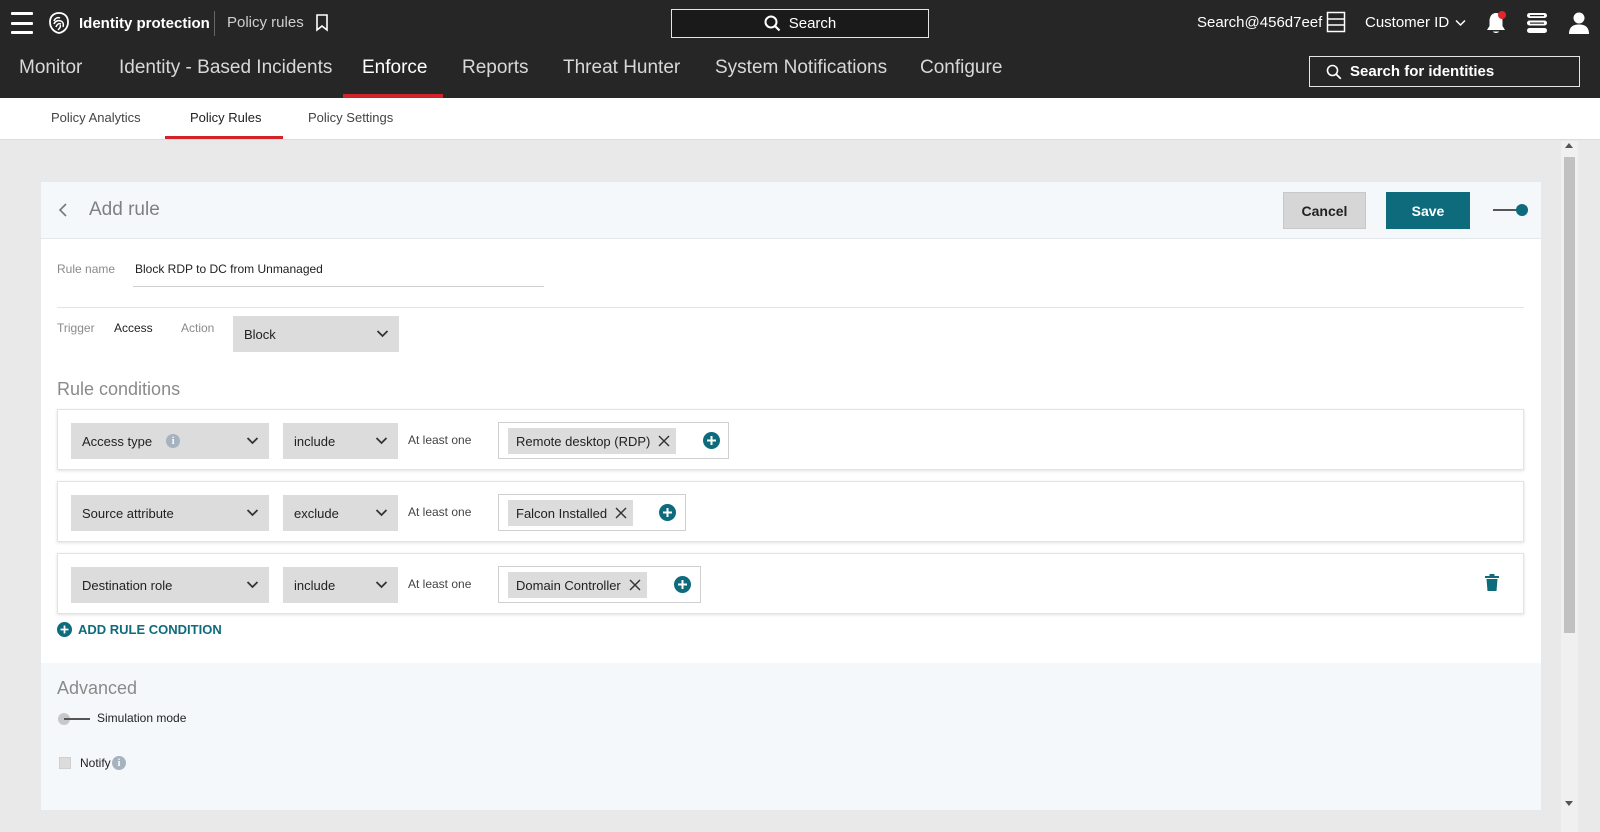 The width and height of the screenshot is (1600, 832). I want to click on rule-name-underline, so click(338, 286).